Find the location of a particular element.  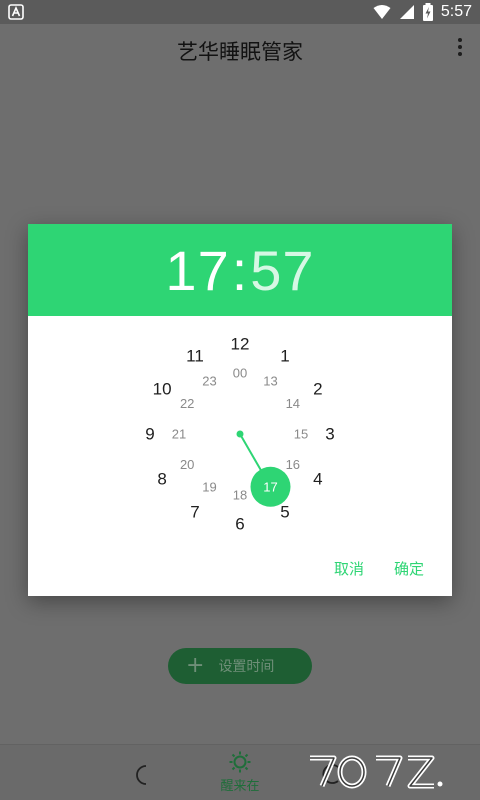

hour-option-8: 8 is located at coordinates (161, 479).